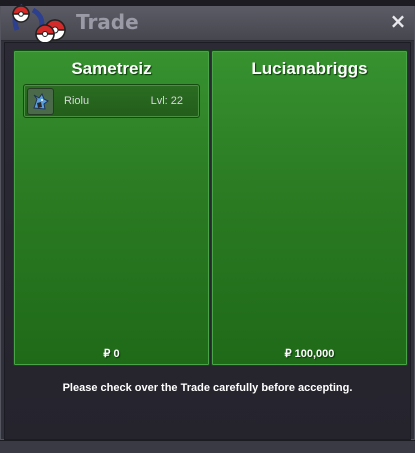 Image resolution: width=415 pixels, height=453 pixels. I want to click on trade-item-name: Riolu, so click(77, 101).